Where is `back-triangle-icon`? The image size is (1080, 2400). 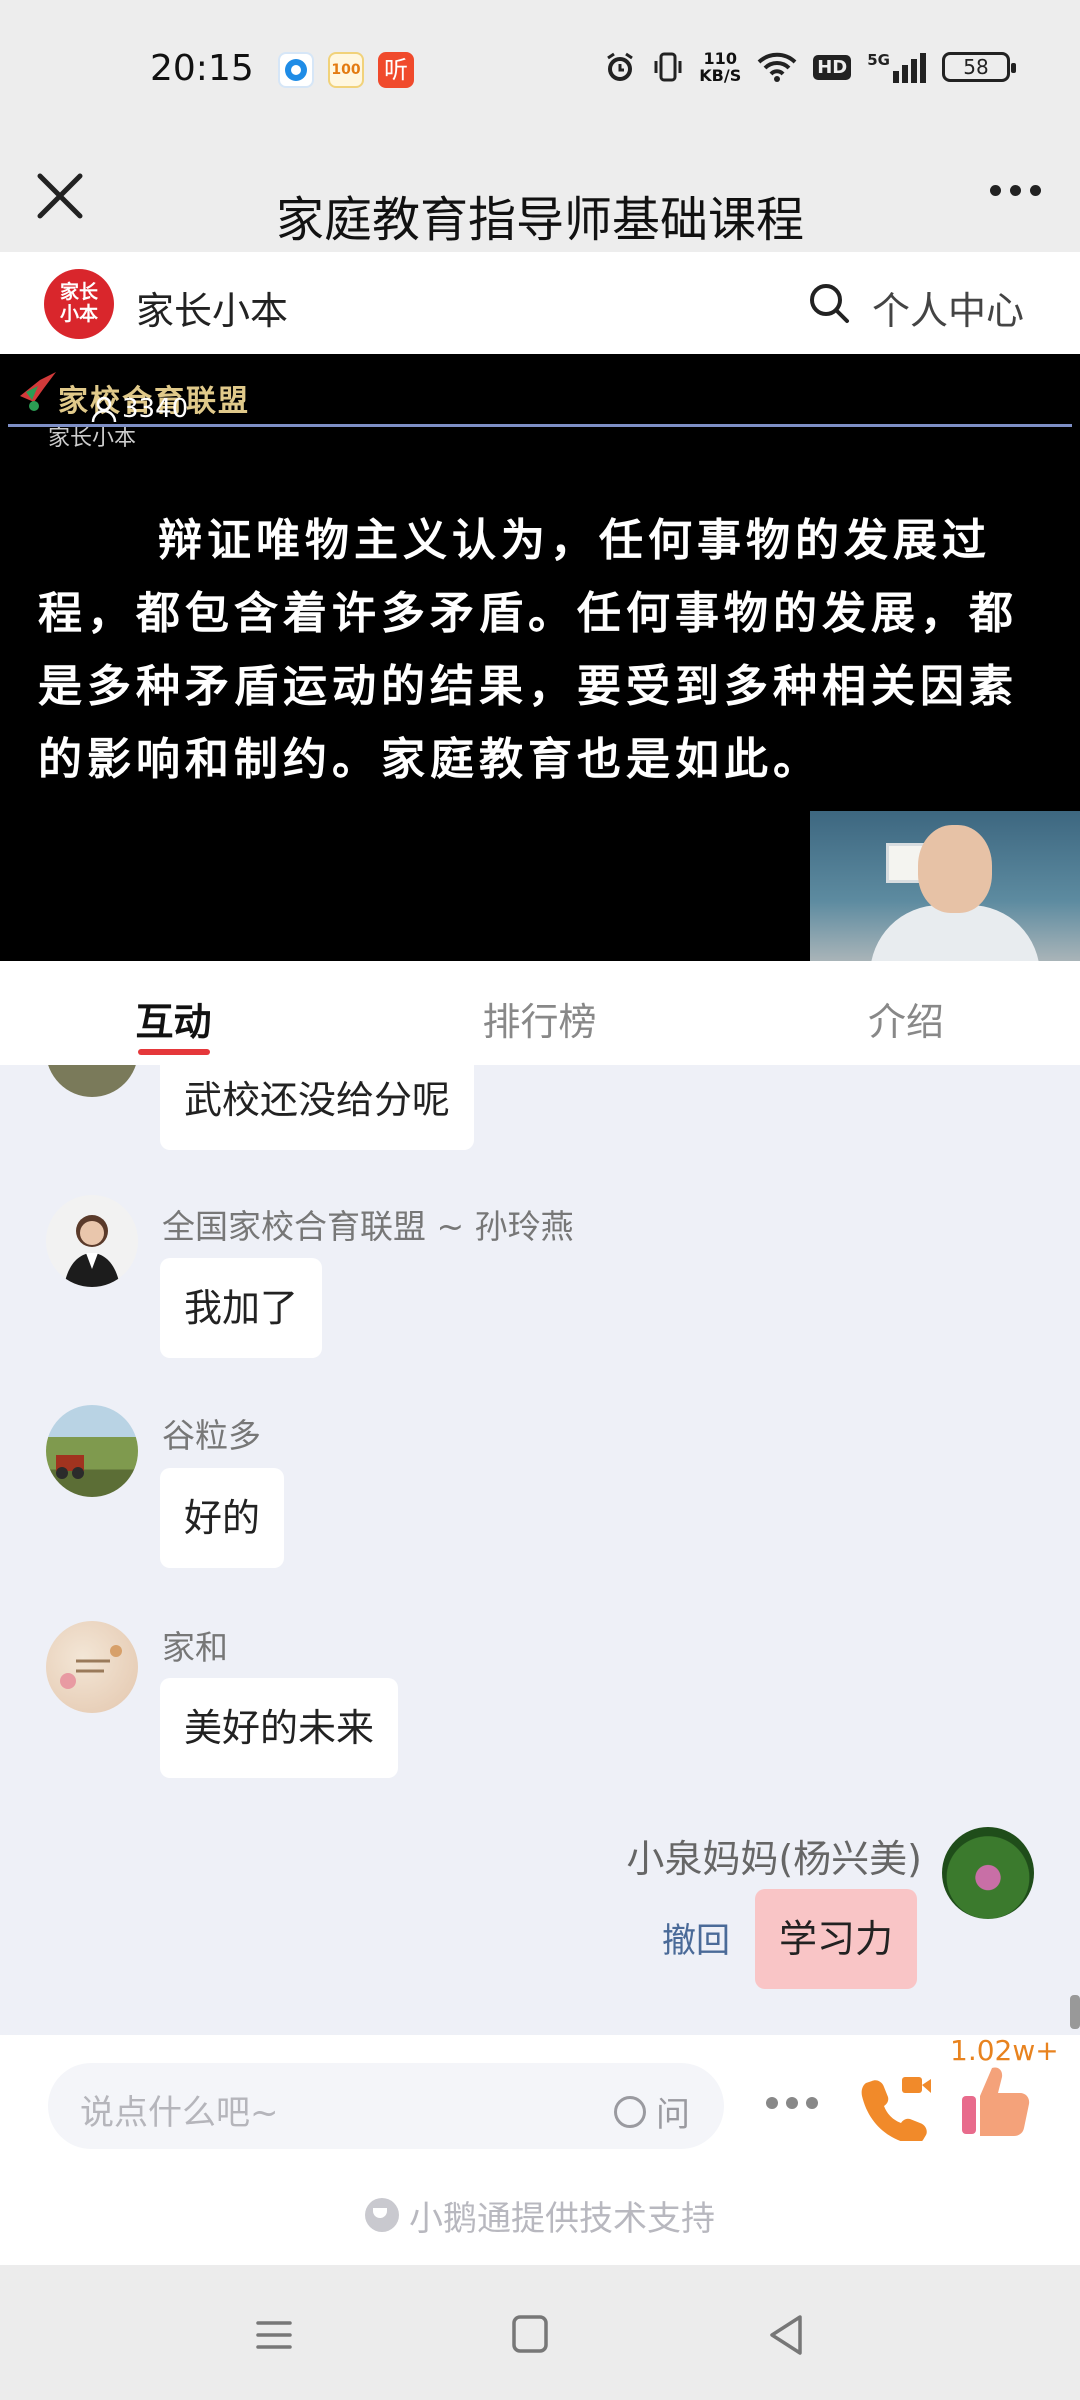 back-triangle-icon is located at coordinates (788, 2335).